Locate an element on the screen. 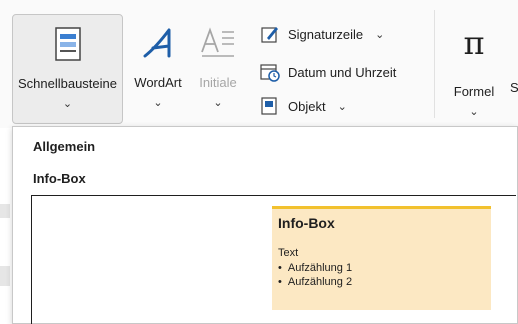 The image size is (518, 324). objekt-button: Objekt ⌄ is located at coordinates (303, 106).